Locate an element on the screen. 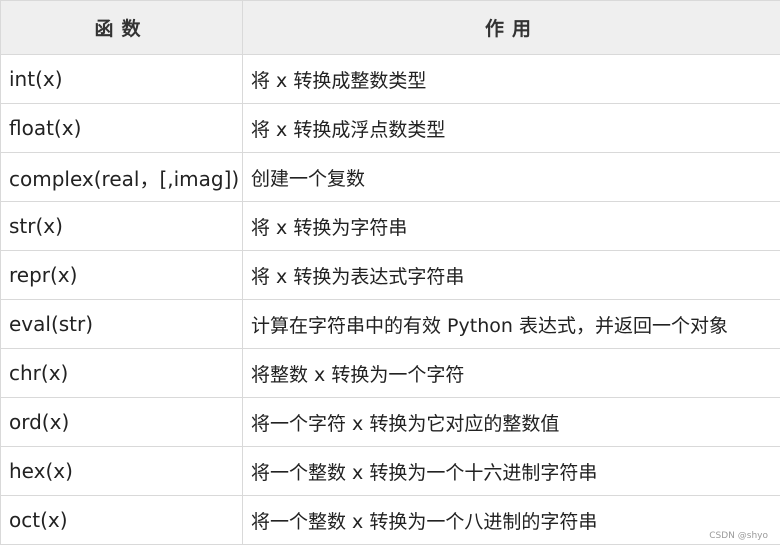 The image size is (780, 552). function-cell: repr(x) is located at coordinates (121, 275).